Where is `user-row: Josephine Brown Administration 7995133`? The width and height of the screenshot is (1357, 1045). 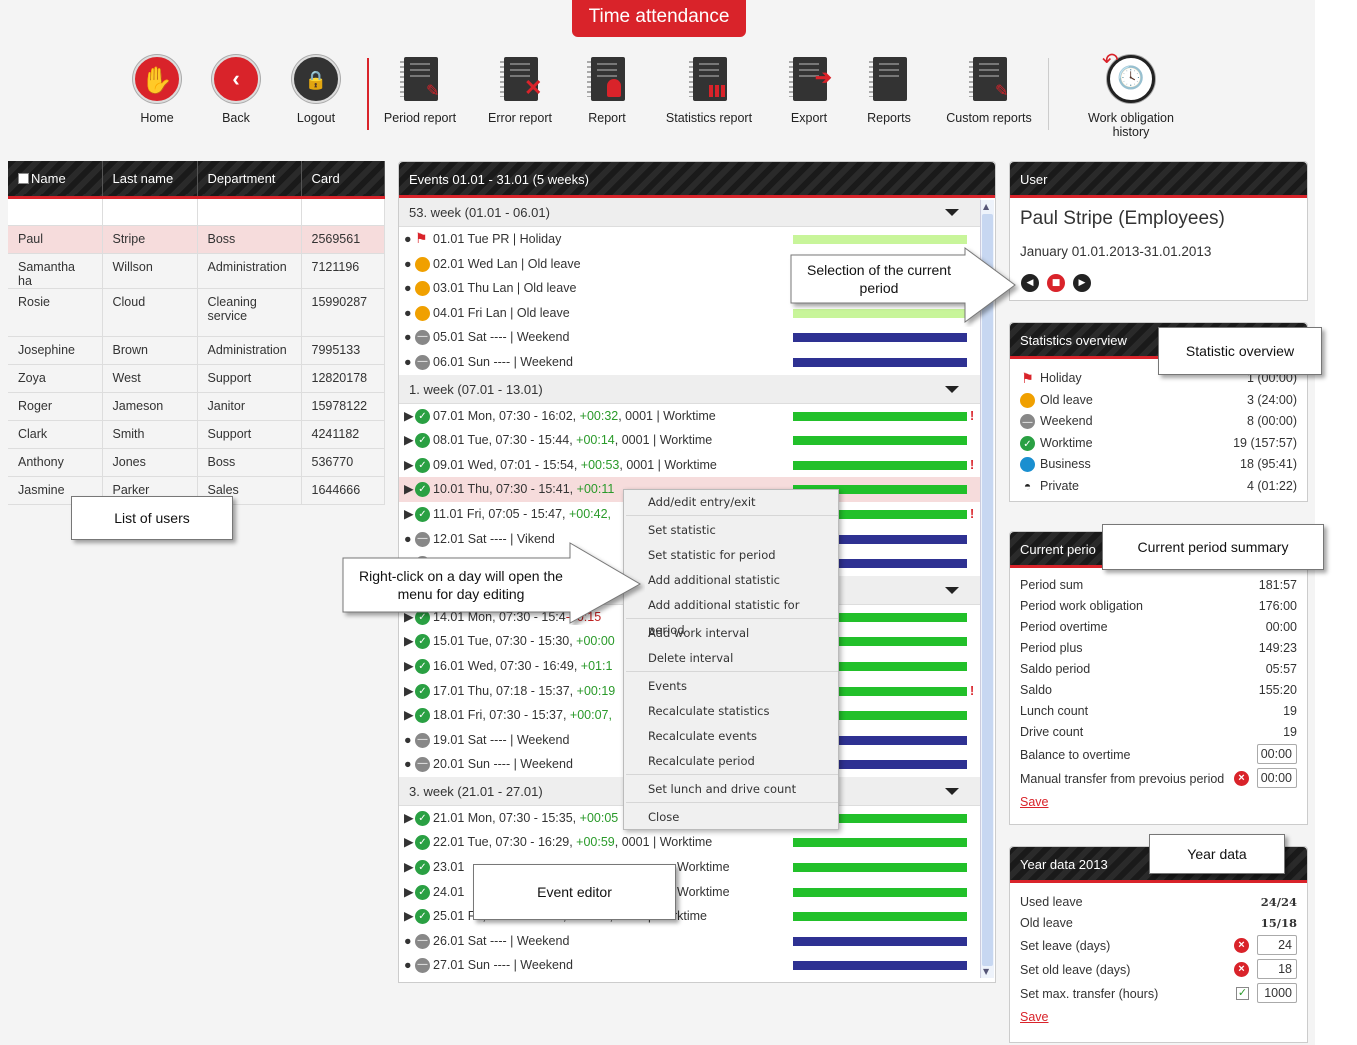 user-row: Josephine Brown Administration 7995133 is located at coordinates (196, 350).